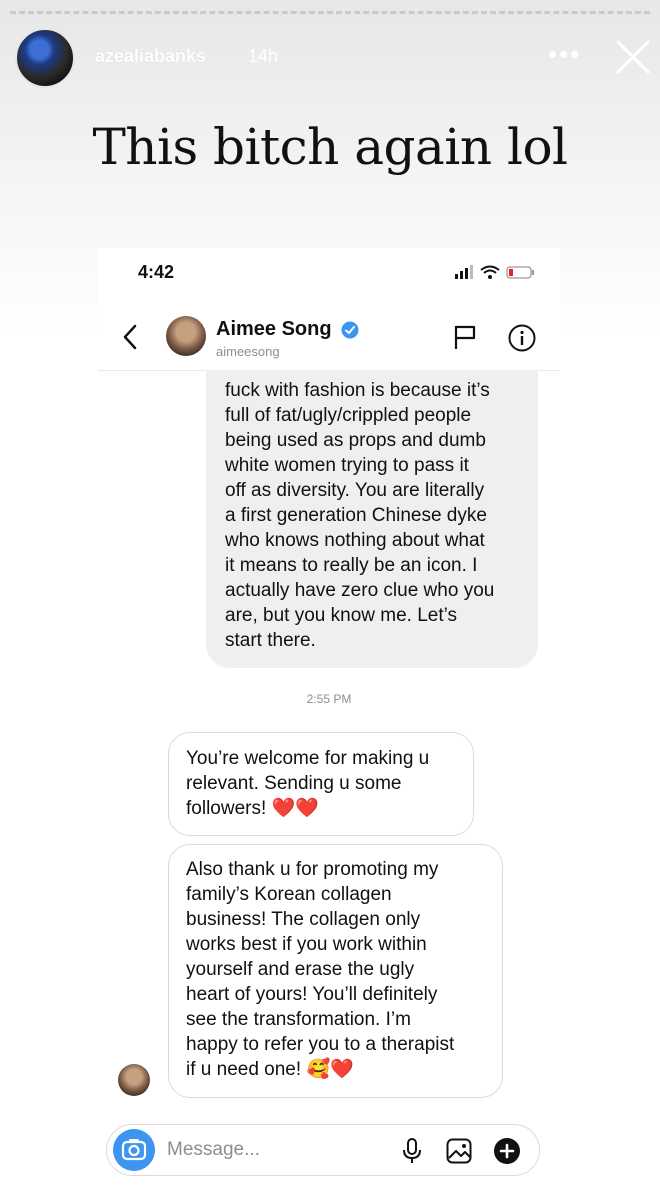 The width and height of the screenshot is (660, 1198). Describe the element at coordinates (465, 337) in the screenshot. I see `flag-icon` at that location.